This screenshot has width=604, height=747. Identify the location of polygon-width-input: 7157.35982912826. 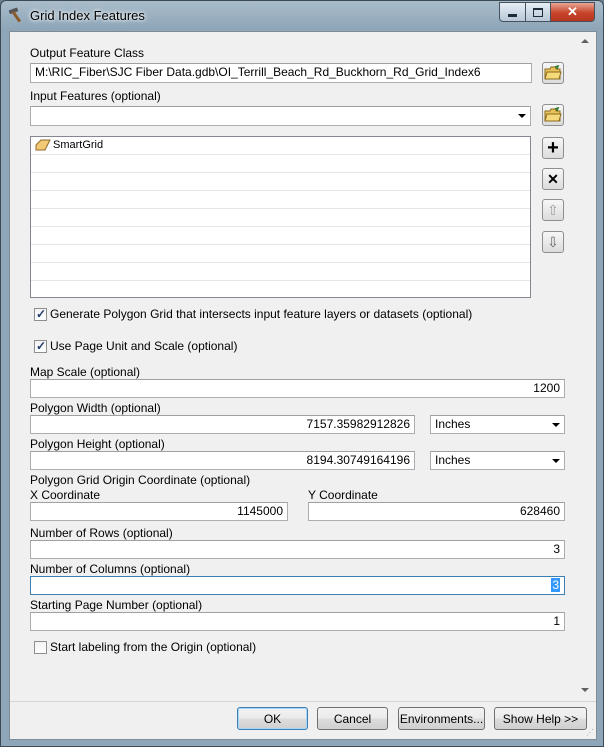
(222, 424).